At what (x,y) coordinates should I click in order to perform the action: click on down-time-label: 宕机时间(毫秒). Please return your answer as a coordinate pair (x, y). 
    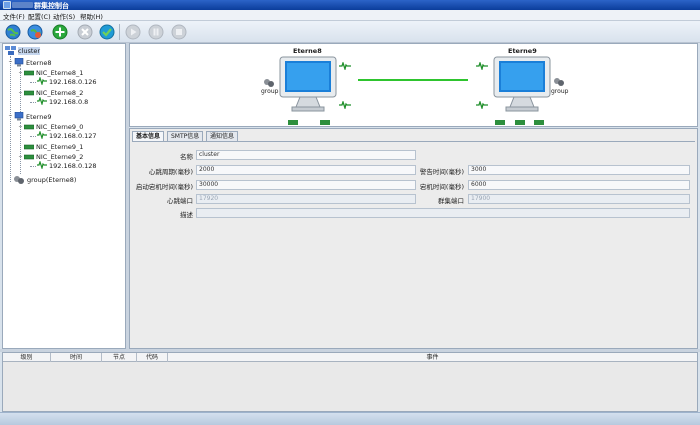
    Looking at the image, I should click on (441, 187).